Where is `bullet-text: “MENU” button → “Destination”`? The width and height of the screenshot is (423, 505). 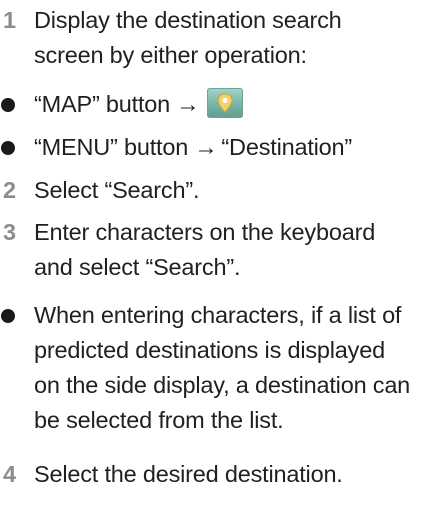 bullet-text: “MENU” button → “Destination” is located at coordinates (227, 147).